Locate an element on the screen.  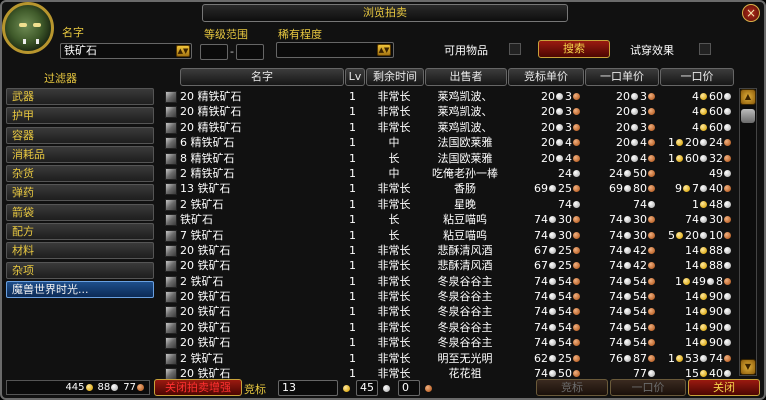
table-row: 7 铁矿石 1 长 粘豆喵呜 74 30 74 30 5 20 10 is located at coordinates (450, 235).